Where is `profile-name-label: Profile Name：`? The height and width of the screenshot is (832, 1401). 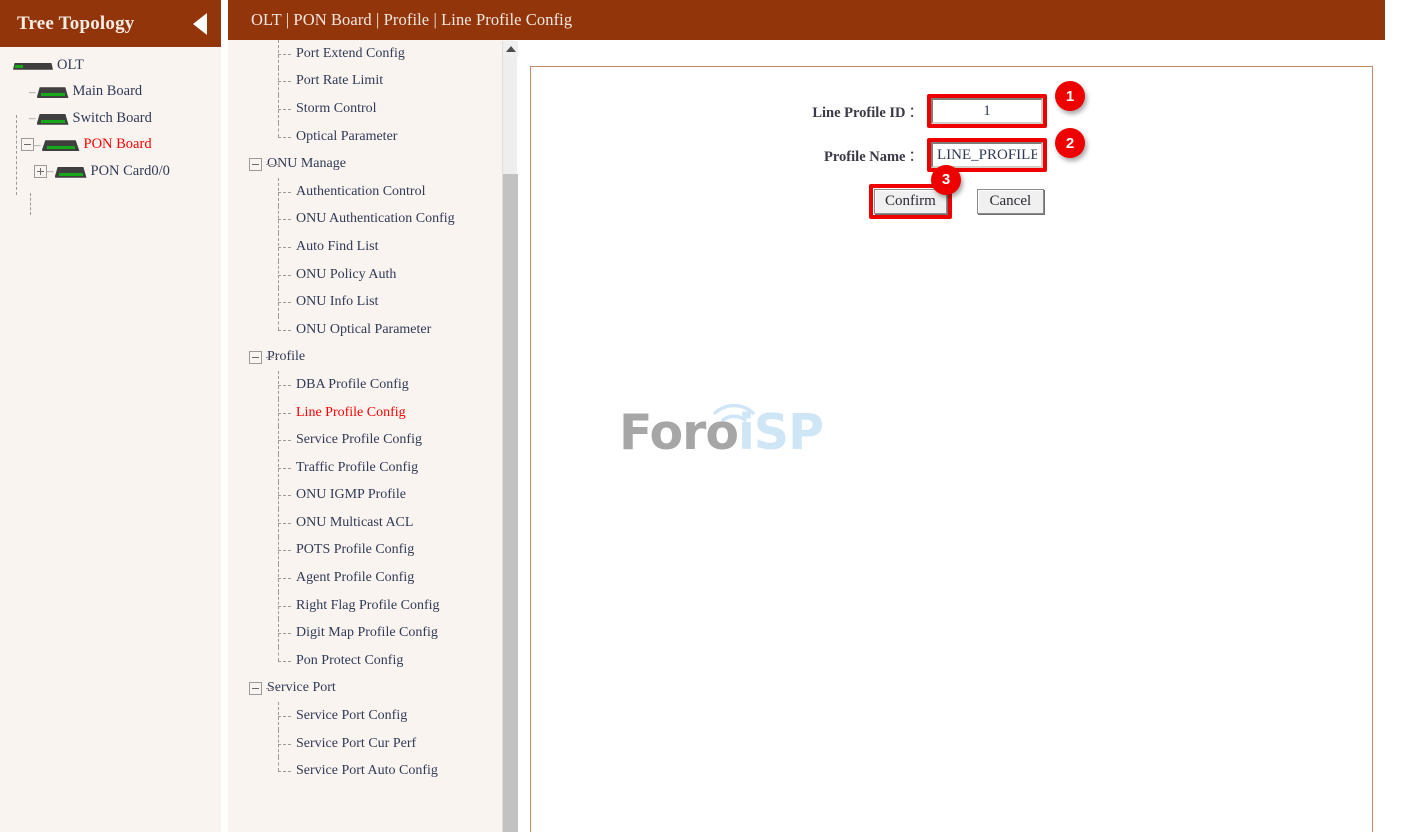
profile-name-label: Profile Name： is located at coordinates (873, 156).